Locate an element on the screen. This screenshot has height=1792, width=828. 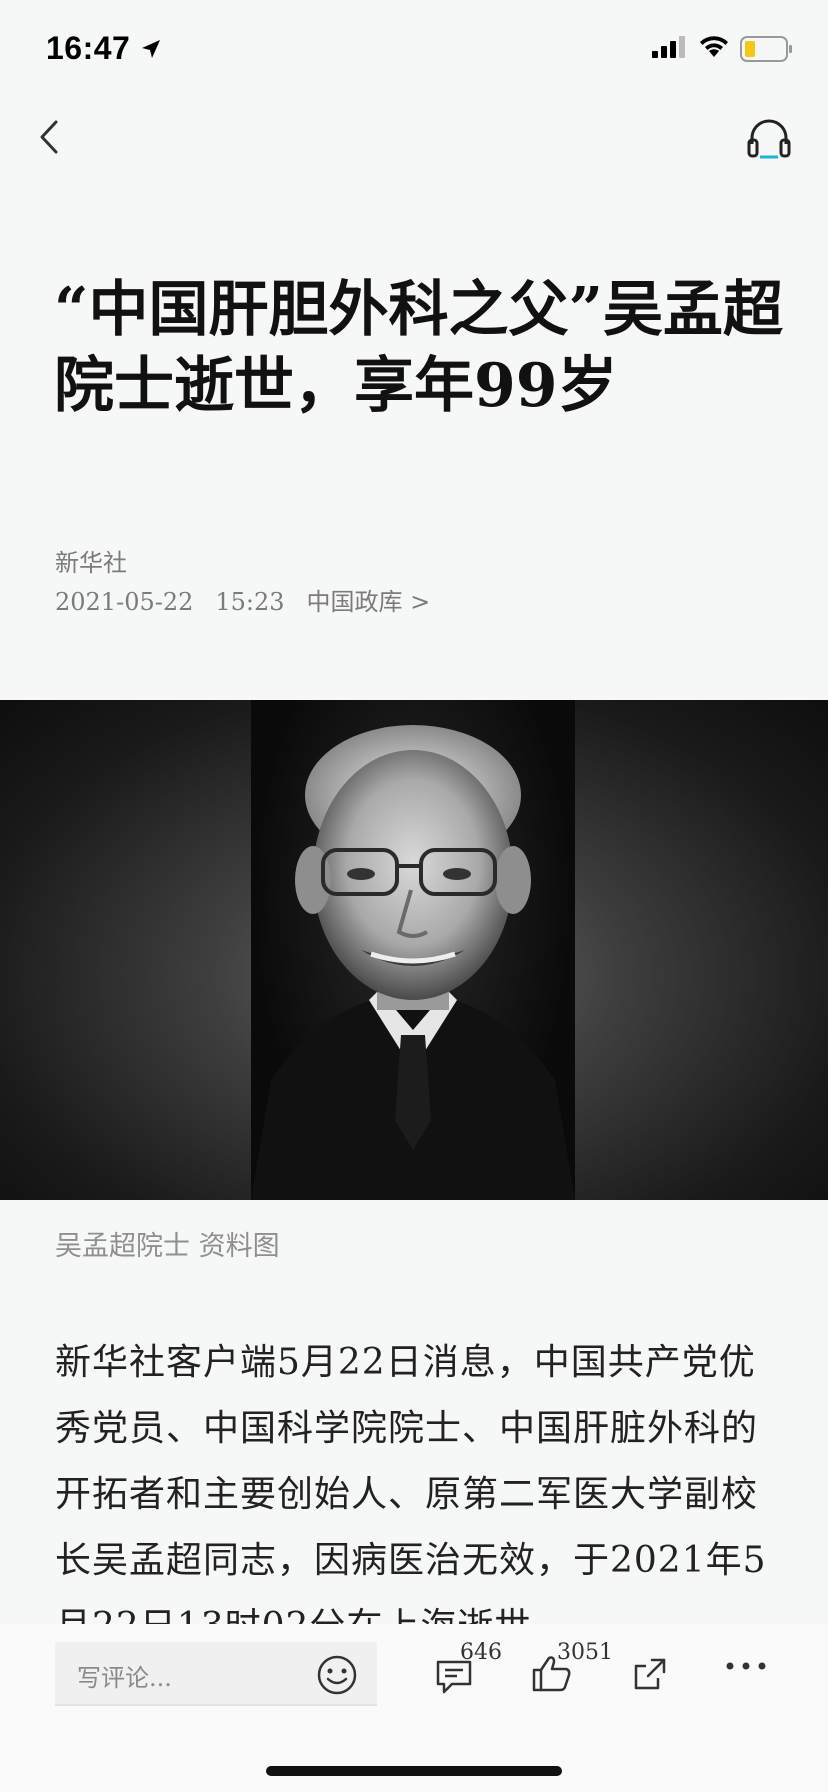
article-title: “中国肝胆外科之父”吴孟超院士逝世，享年99岁 is located at coordinates (419, 348).